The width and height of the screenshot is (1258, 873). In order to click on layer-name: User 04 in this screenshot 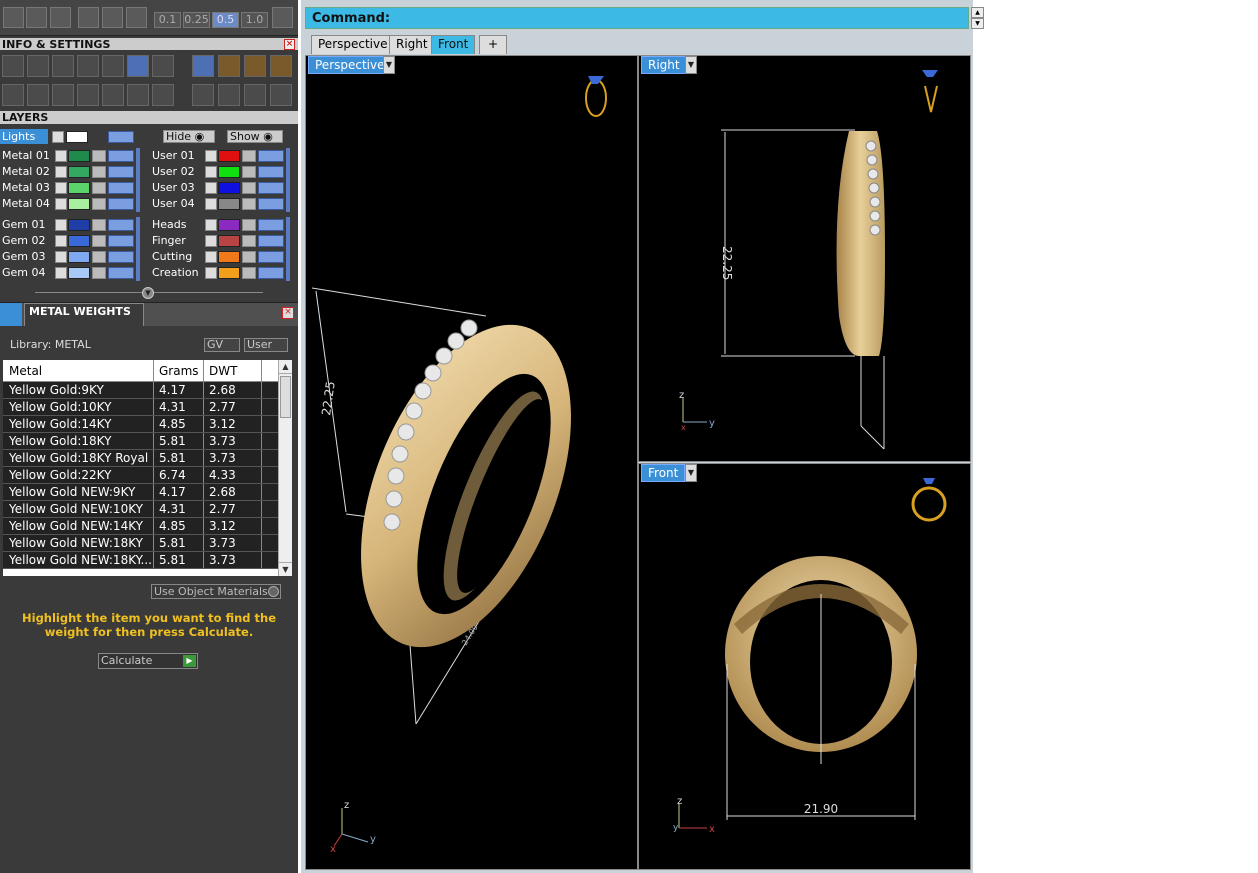, I will do `click(173, 203)`.